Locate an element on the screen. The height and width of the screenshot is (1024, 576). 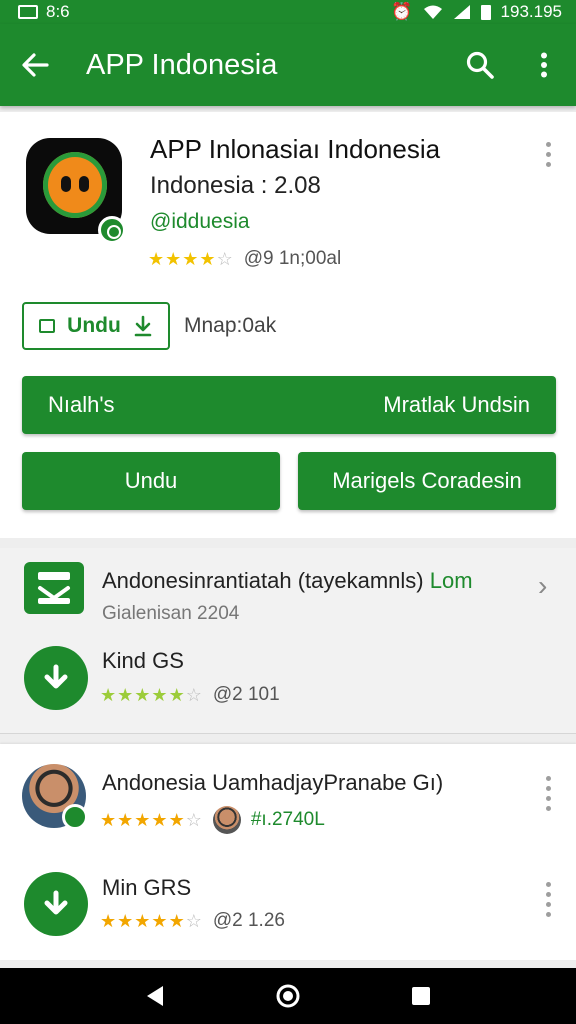
overflow-menu-button is located at coordinates (544, 65).